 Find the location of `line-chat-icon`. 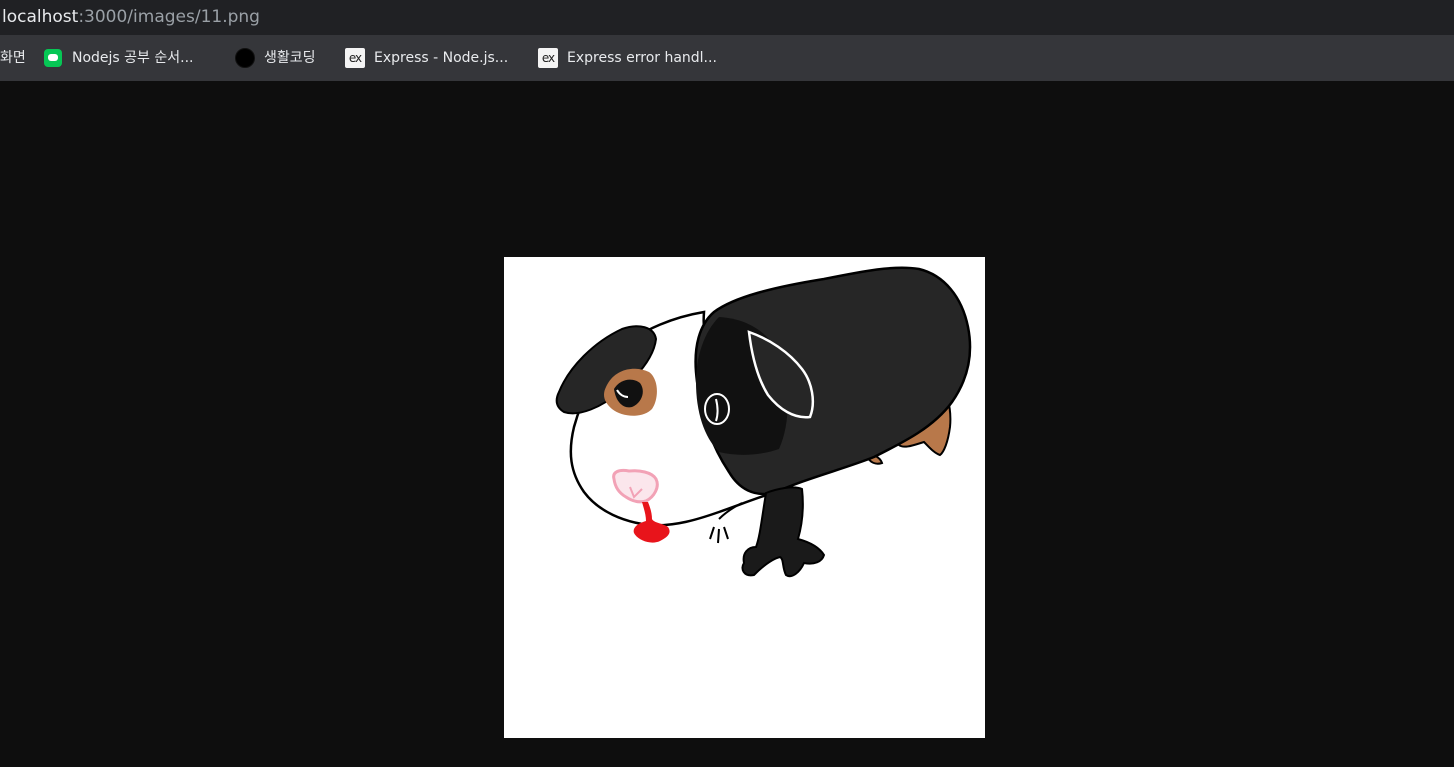

line-chat-icon is located at coordinates (53, 58).